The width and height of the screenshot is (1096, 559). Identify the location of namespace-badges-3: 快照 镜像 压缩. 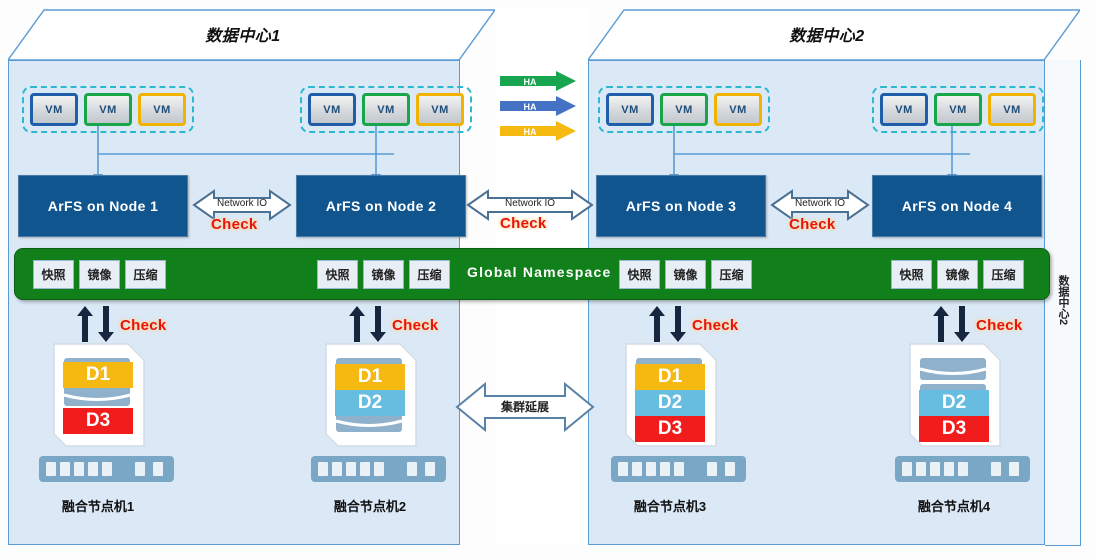
(685, 274).